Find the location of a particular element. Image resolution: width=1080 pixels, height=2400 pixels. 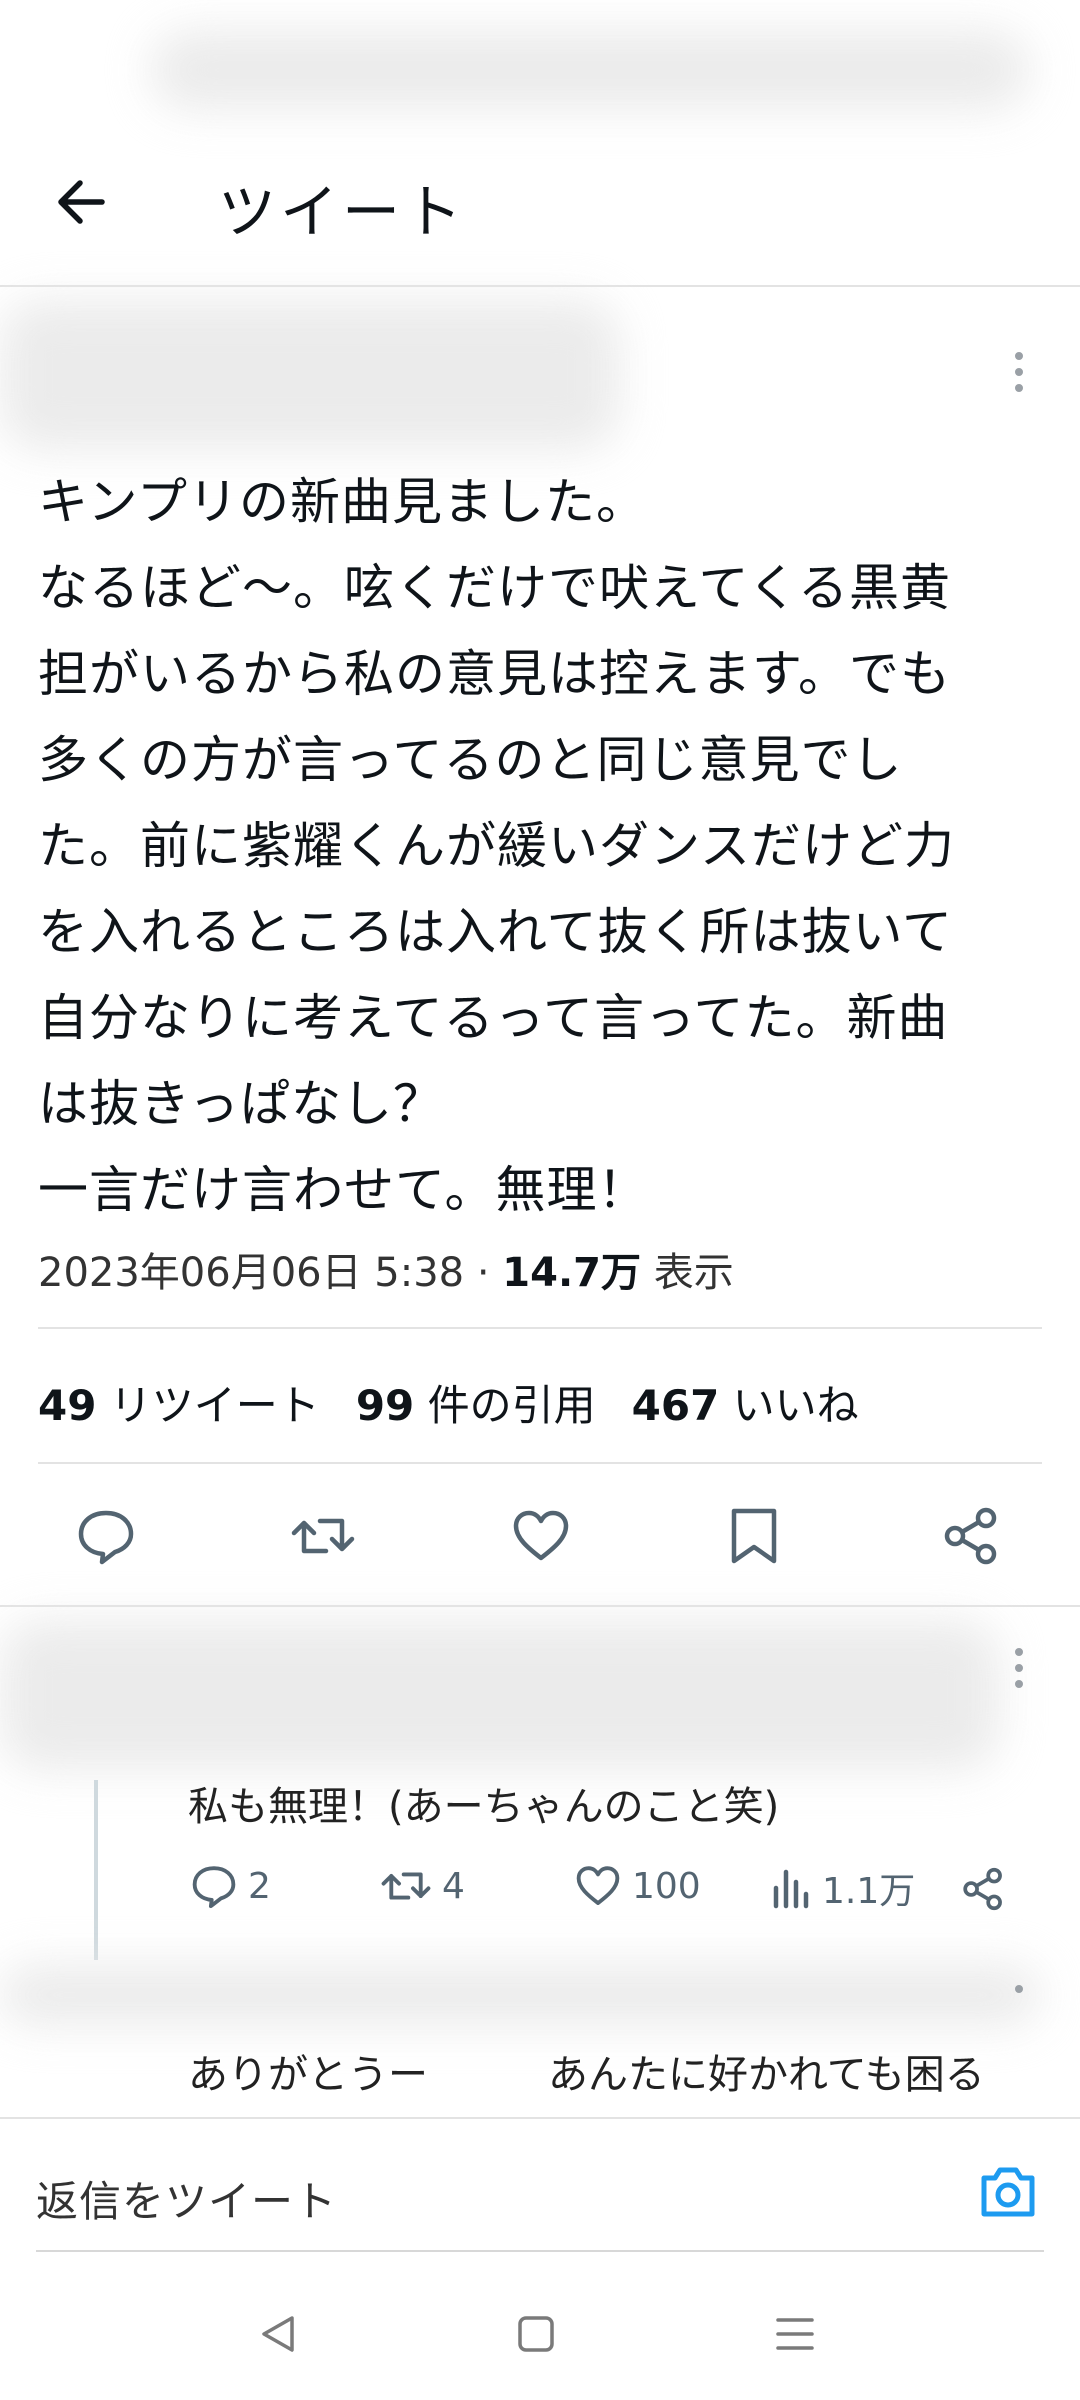

retweet-button is located at coordinates (323, 1536).